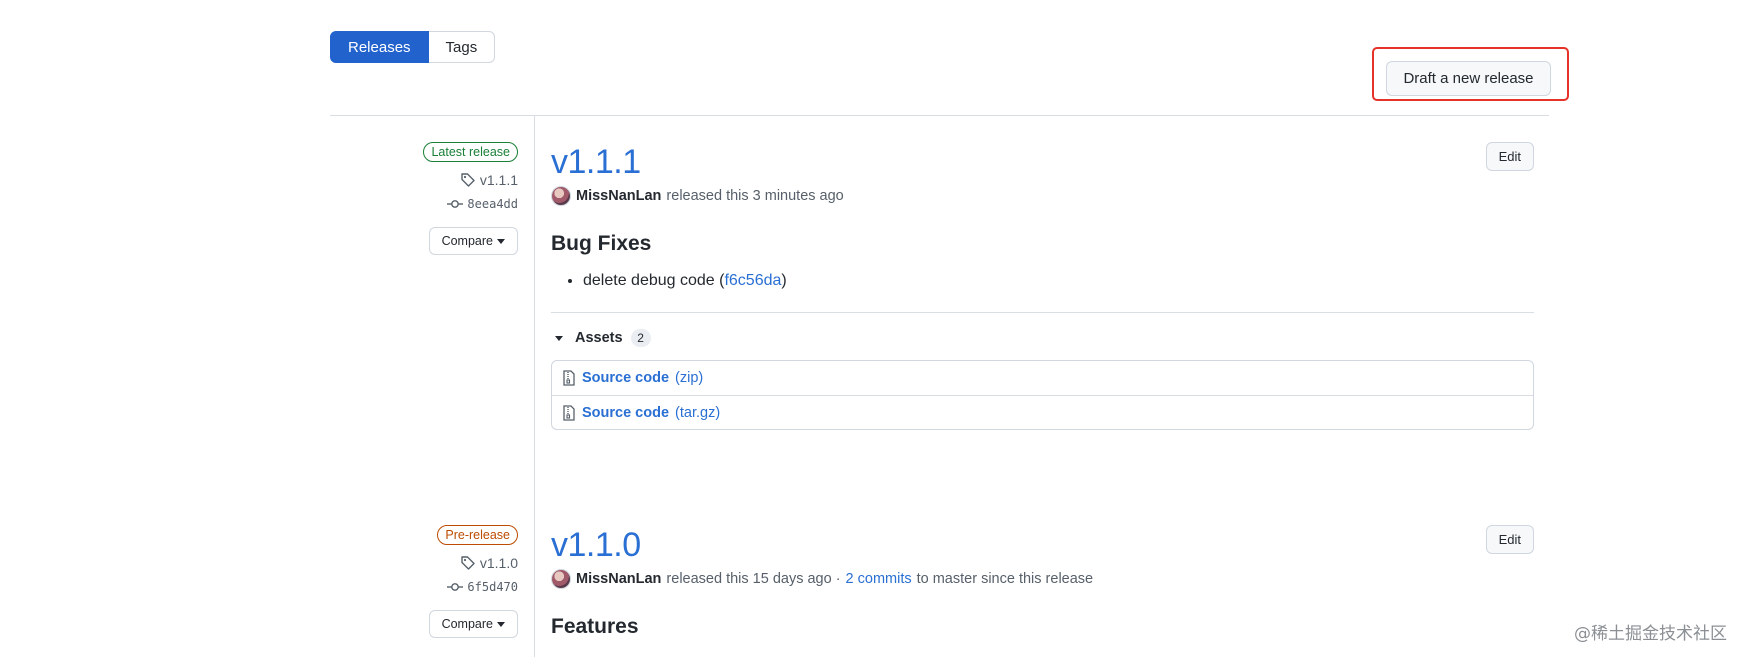  What do you see at coordinates (755, 196) in the screenshot?
I see `release-time: released this 3 minutes ago` at bounding box center [755, 196].